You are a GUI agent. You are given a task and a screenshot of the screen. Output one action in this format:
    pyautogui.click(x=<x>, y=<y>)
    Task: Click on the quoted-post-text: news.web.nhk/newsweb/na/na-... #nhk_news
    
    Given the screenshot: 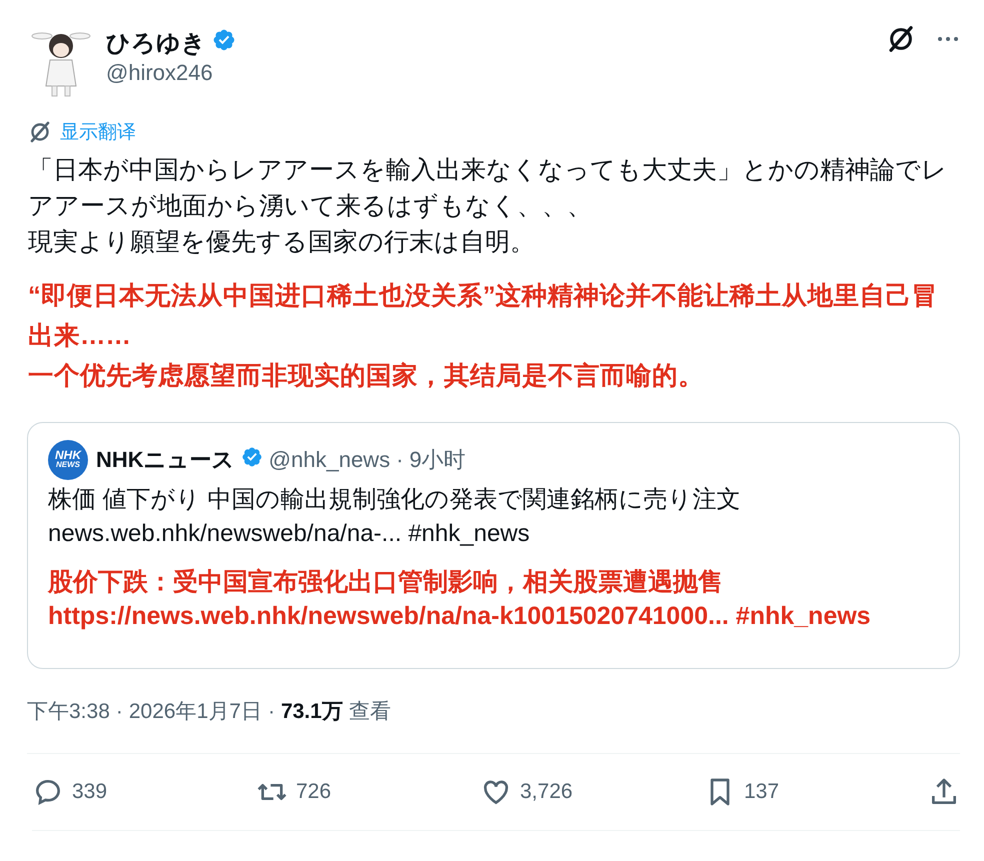 What is the action you would take?
    pyautogui.click(x=289, y=534)
    